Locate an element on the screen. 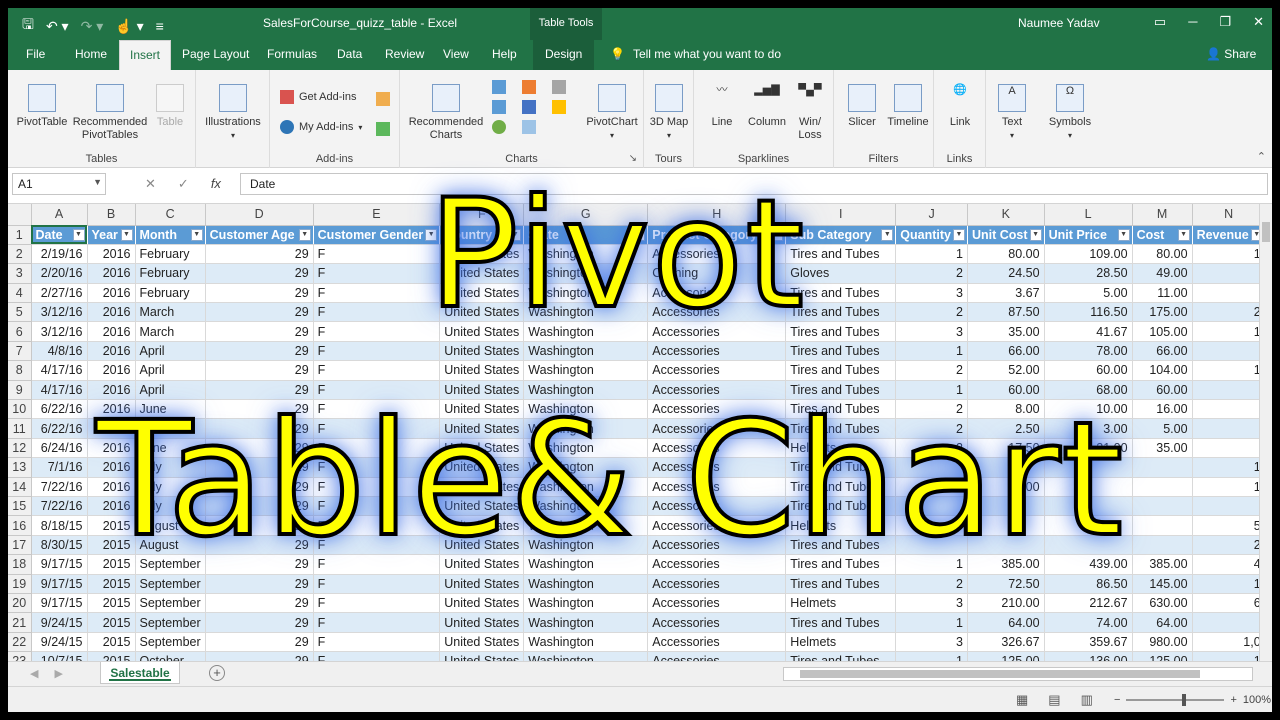 Image resolution: width=1280 pixels, height=720 pixels. cell: Helmets is located at coordinates (841, 448).